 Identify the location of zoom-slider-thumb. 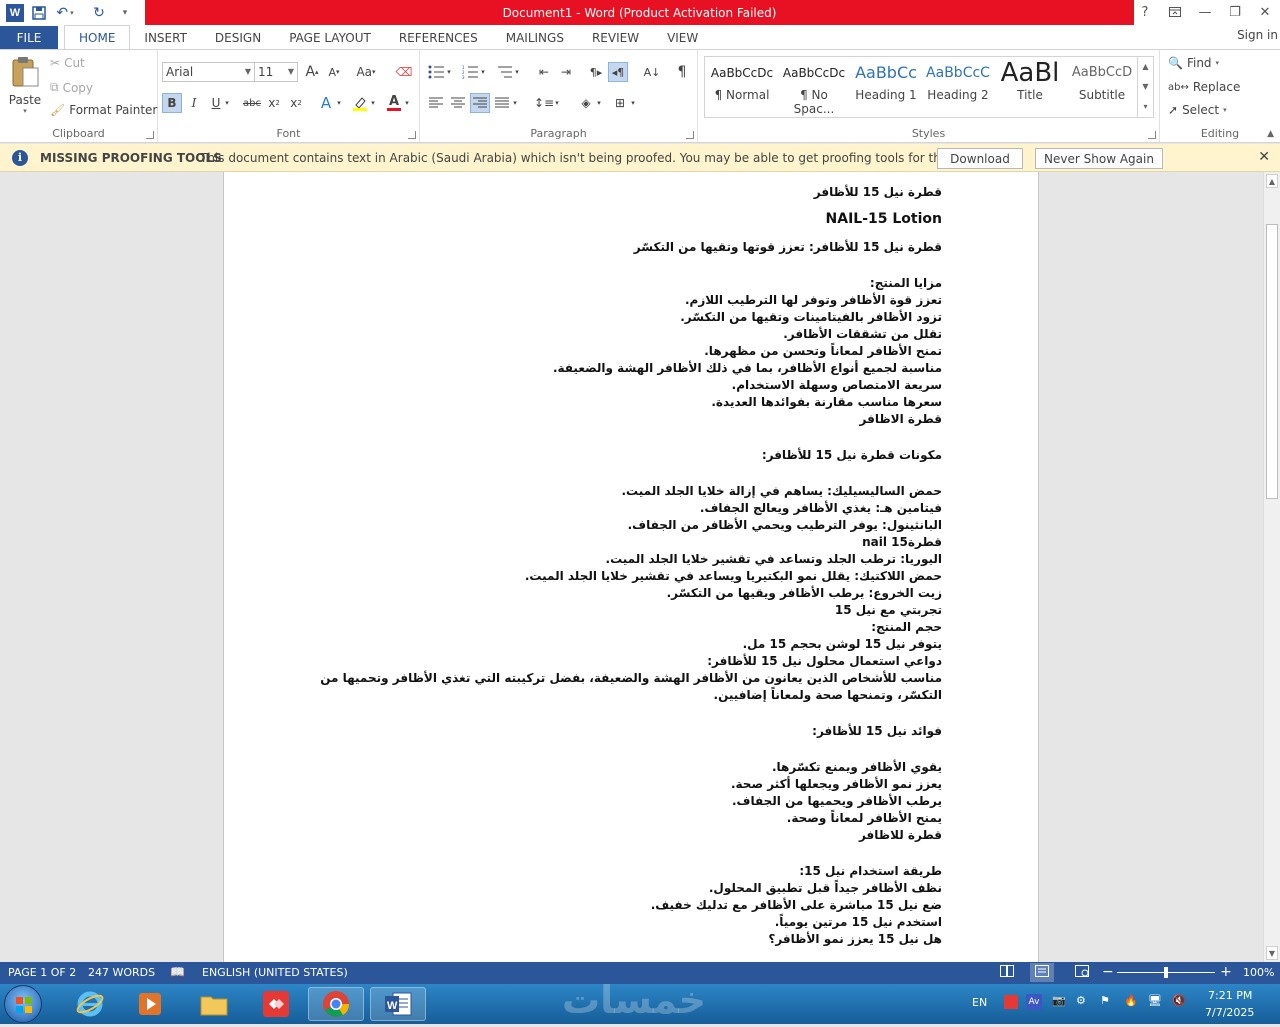
(1166, 972).